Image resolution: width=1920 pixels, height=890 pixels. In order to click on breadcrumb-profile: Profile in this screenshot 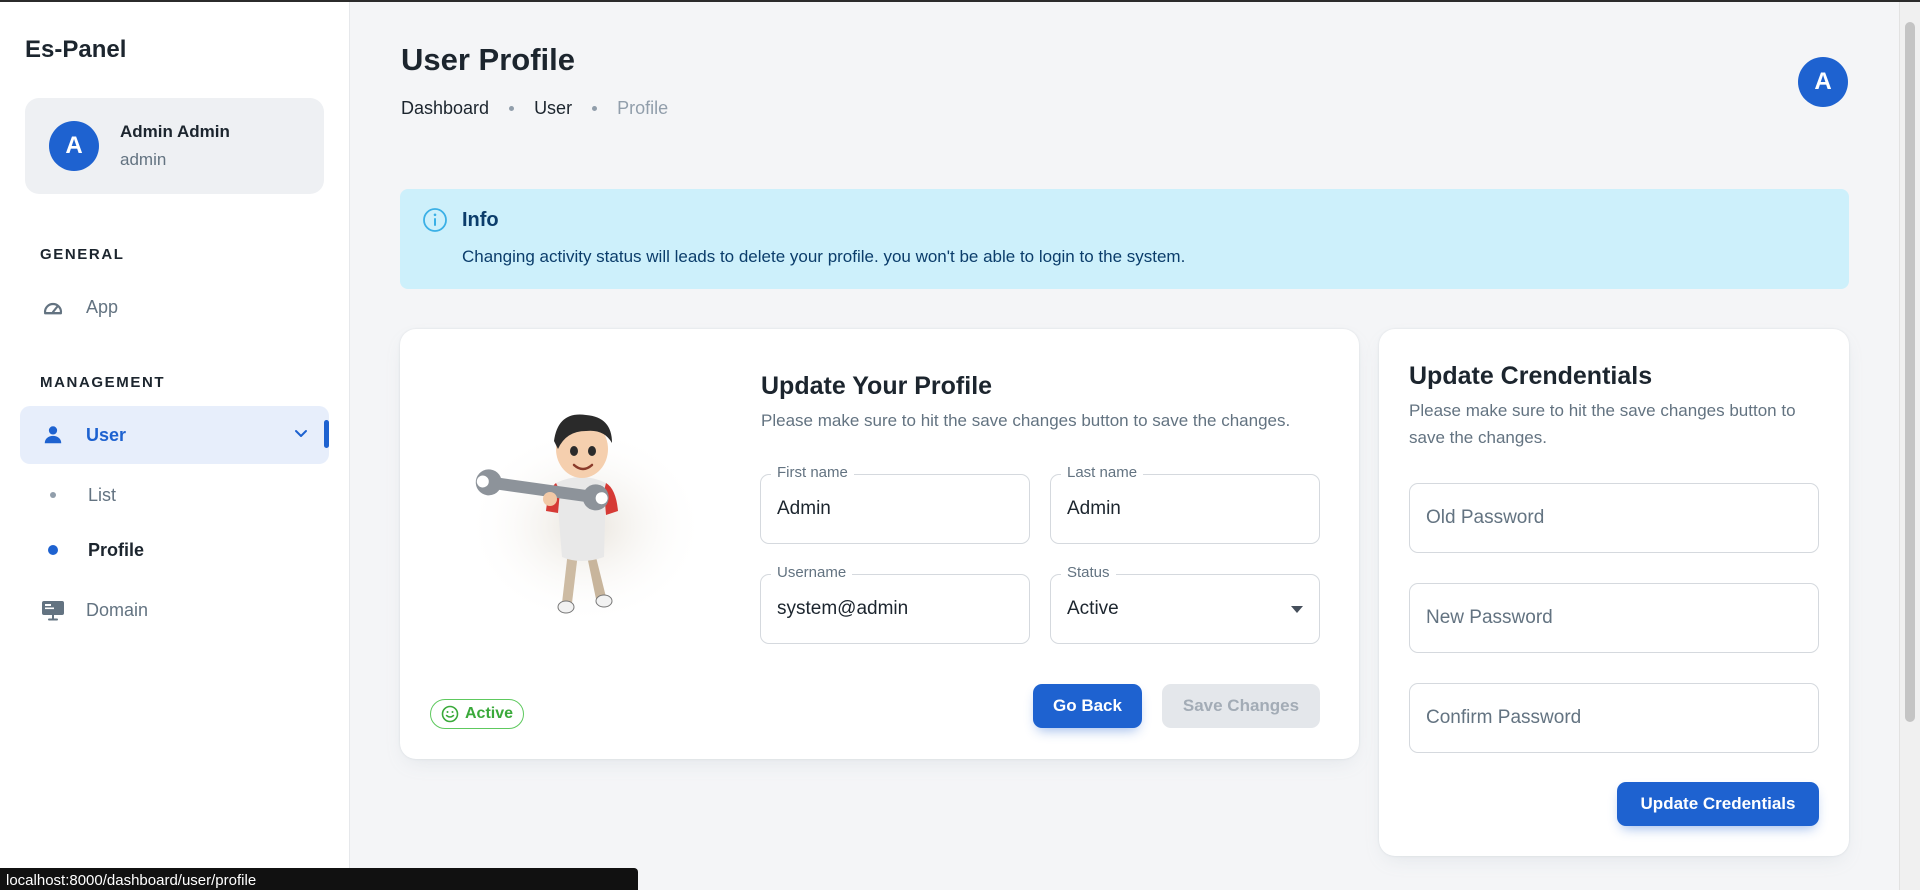, I will do `click(643, 108)`.